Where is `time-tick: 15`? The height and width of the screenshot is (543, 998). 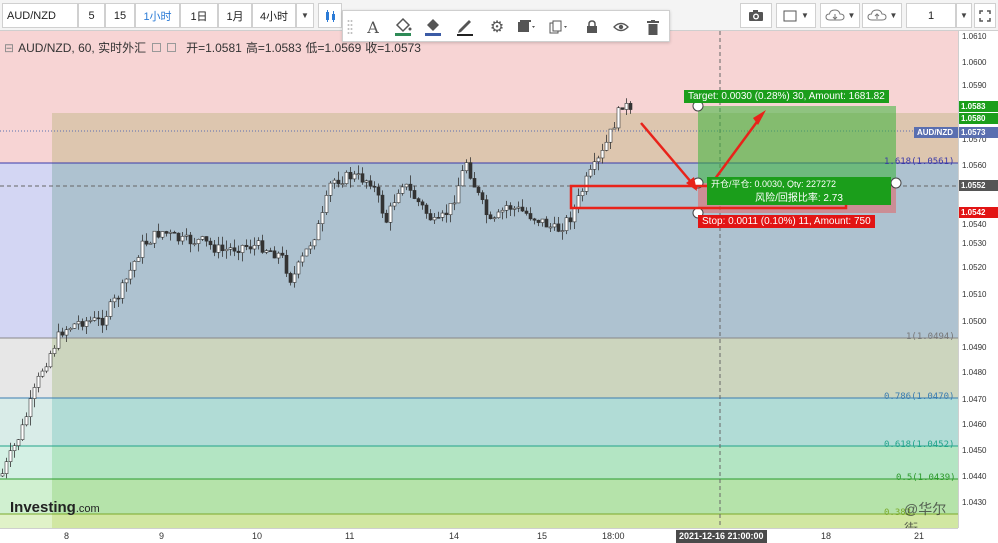 time-tick: 15 is located at coordinates (542, 536).